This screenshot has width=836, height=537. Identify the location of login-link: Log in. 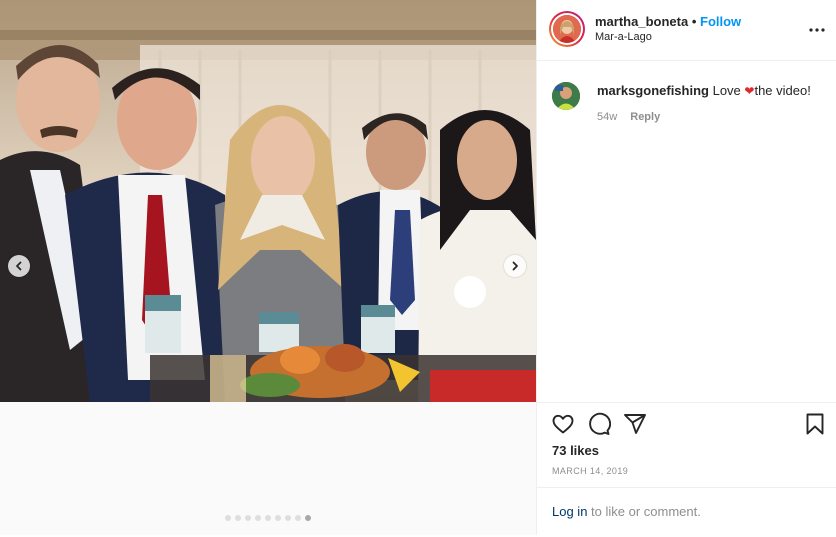
(569, 511).